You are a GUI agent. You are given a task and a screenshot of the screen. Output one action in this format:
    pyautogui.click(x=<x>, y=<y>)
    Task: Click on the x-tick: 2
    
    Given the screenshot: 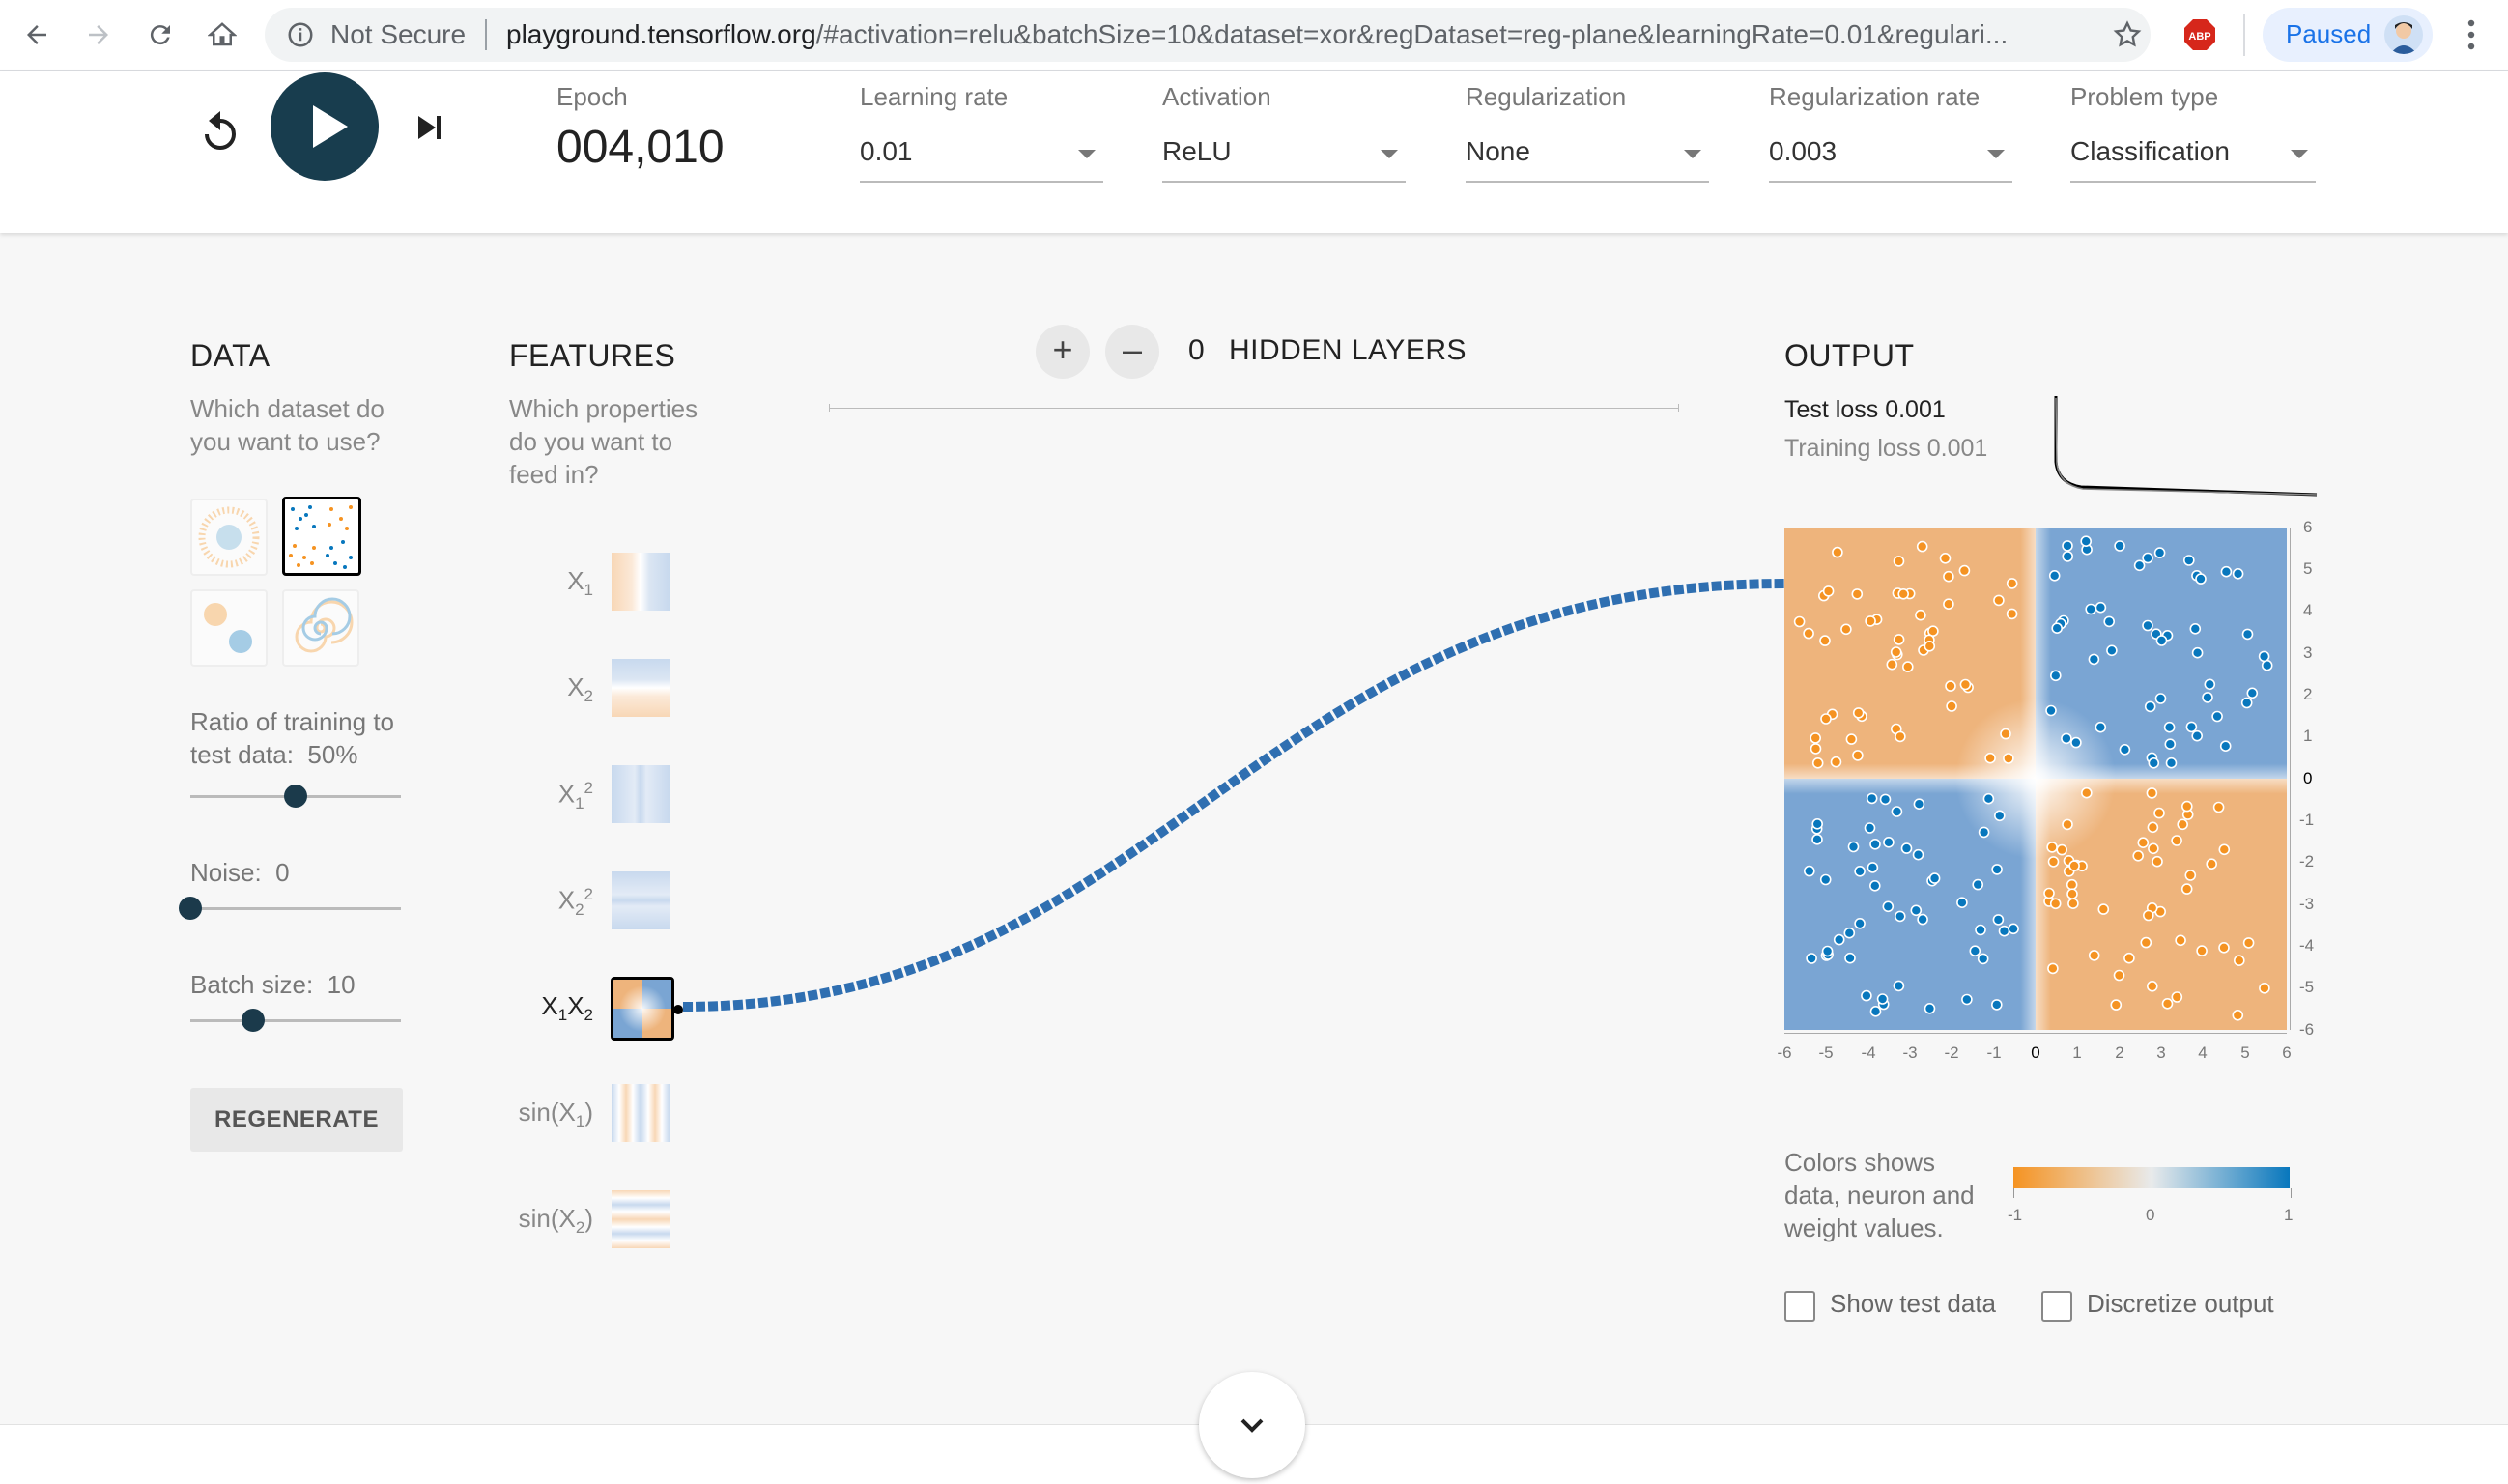 What is the action you would take?
    pyautogui.click(x=2119, y=1053)
    